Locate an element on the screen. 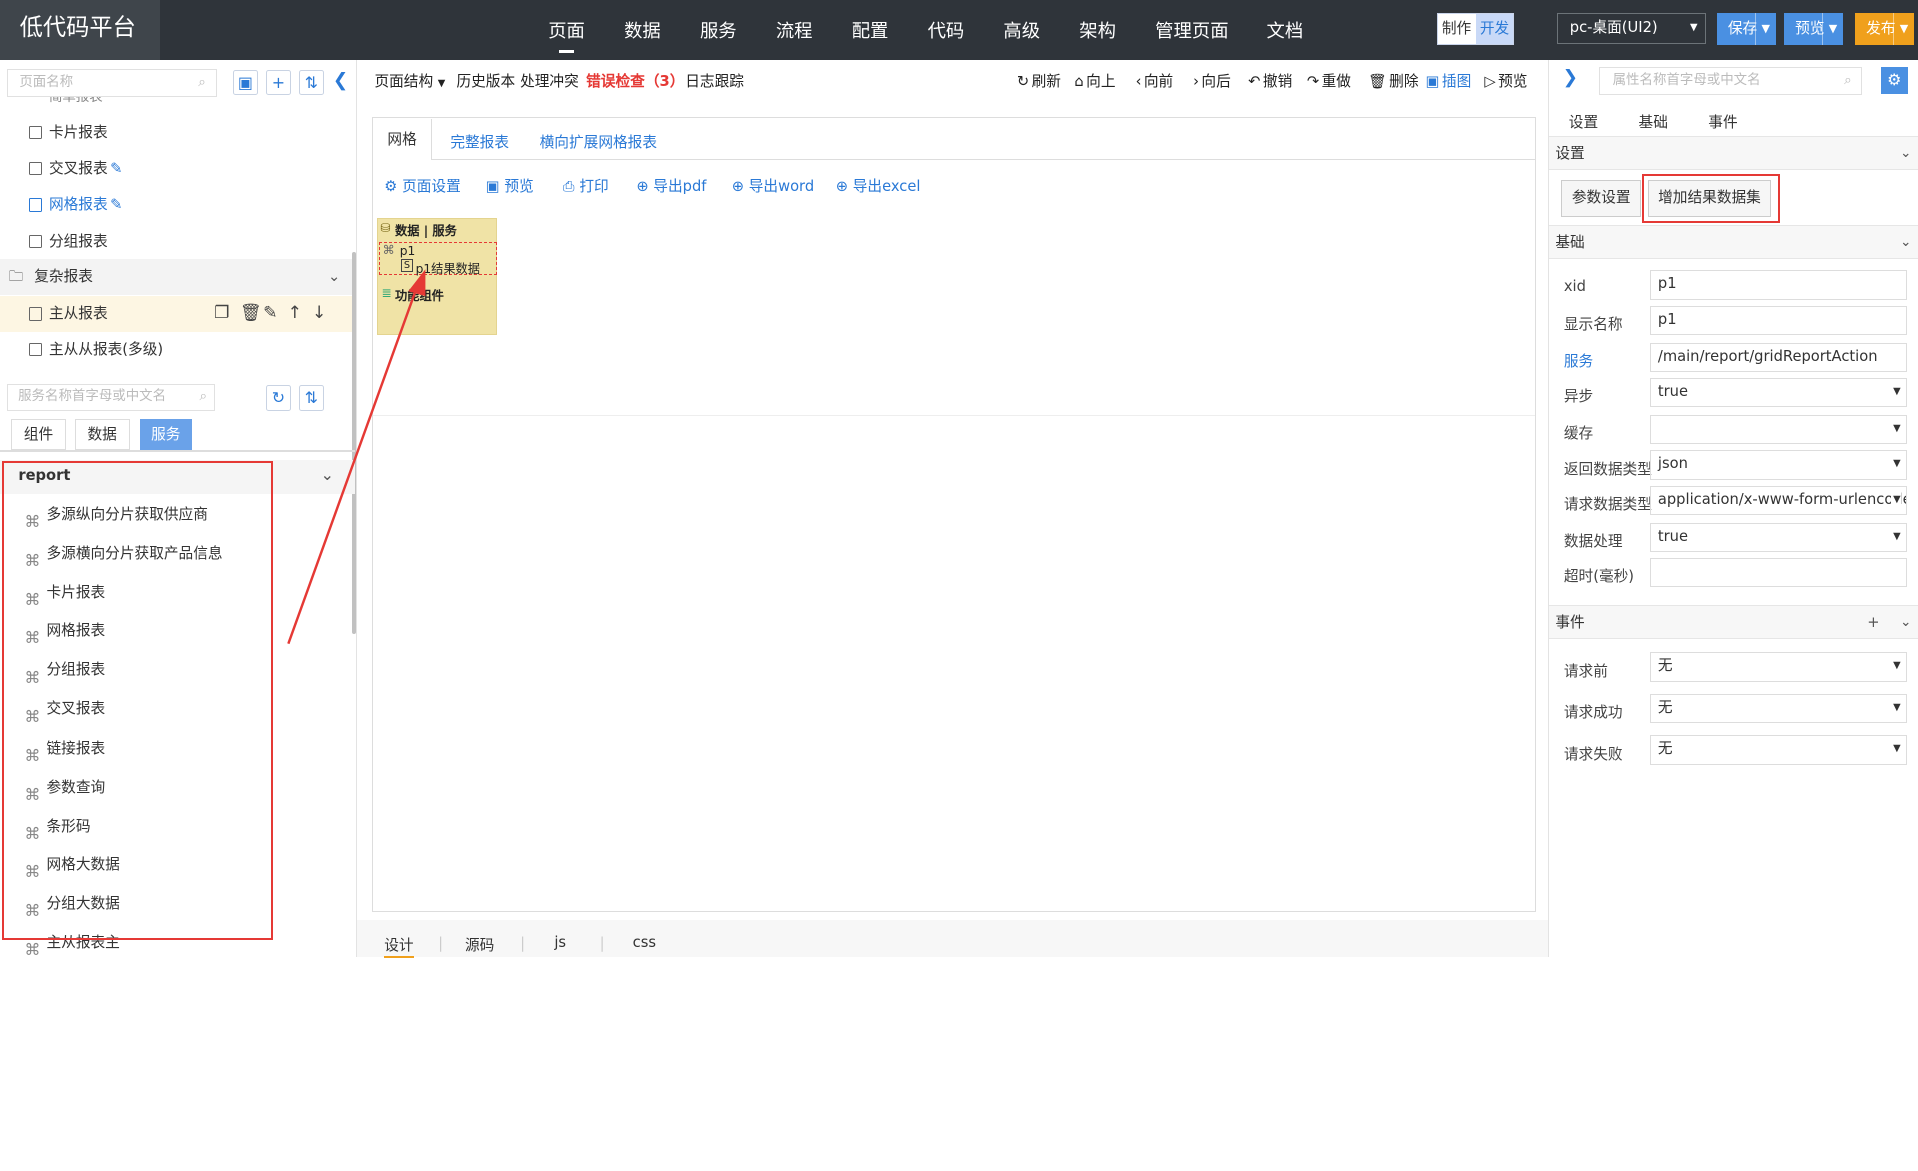  add-event-button: + is located at coordinates (1873, 623).